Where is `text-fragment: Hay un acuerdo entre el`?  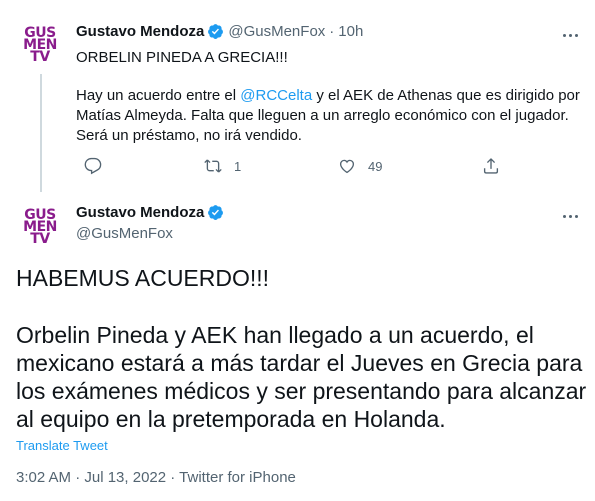 text-fragment: Hay un acuerdo entre el is located at coordinates (158, 95).